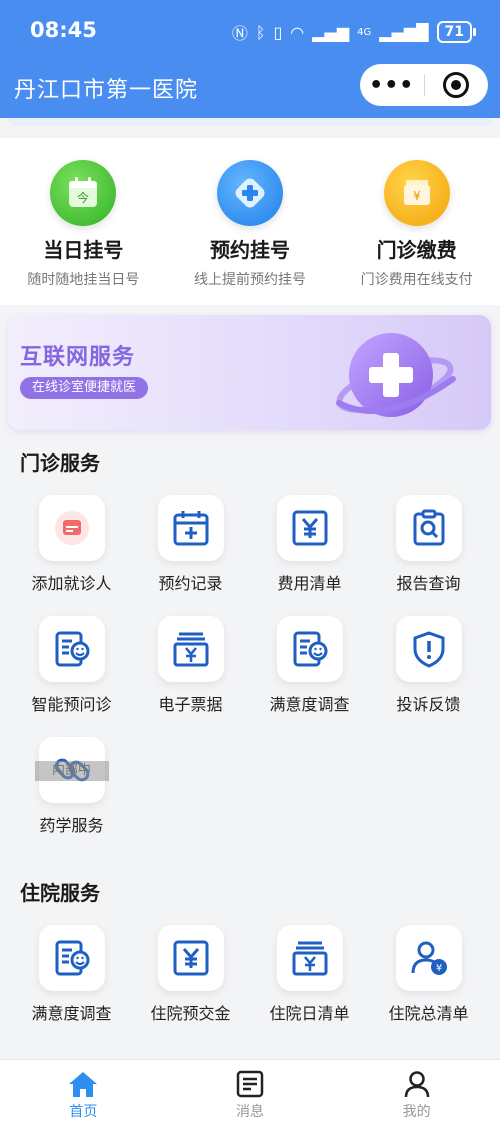 The width and height of the screenshot is (500, 1129). What do you see at coordinates (416, 250) in the screenshot?
I see `quick-title: 门诊缴费` at bounding box center [416, 250].